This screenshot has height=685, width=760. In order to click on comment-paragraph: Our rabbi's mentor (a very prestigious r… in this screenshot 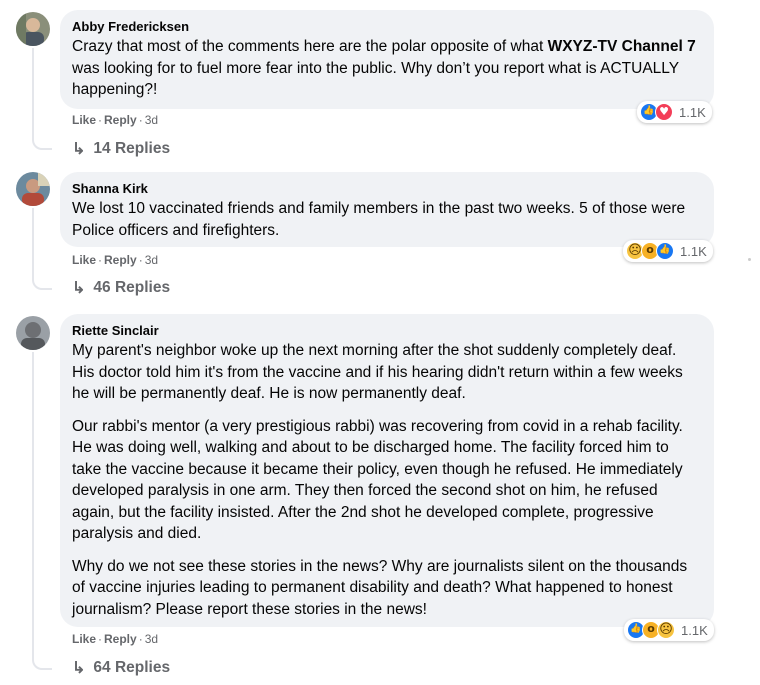, I will do `click(377, 480)`.